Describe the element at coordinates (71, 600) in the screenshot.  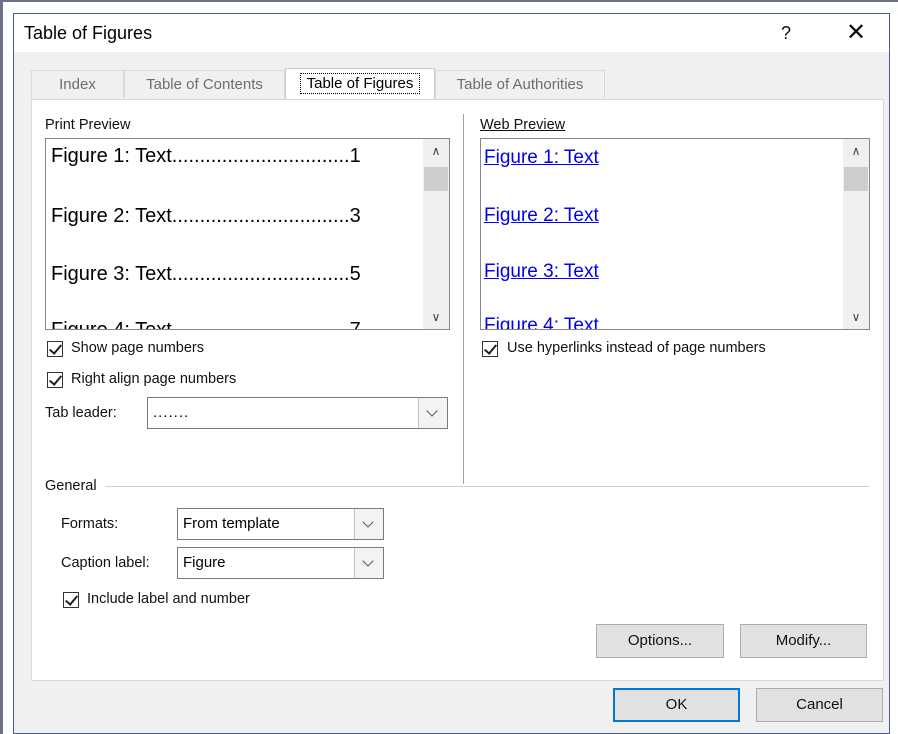
I see `include-label-checkbox` at that location.